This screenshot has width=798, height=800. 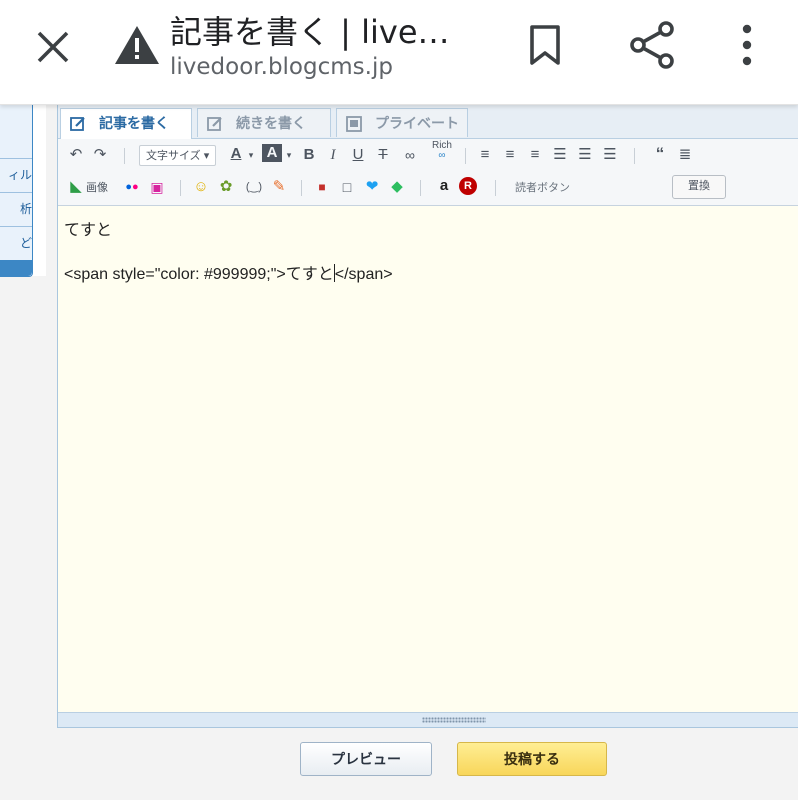 I want to click on redo-icon: ↷, so click(x=100, y=155).